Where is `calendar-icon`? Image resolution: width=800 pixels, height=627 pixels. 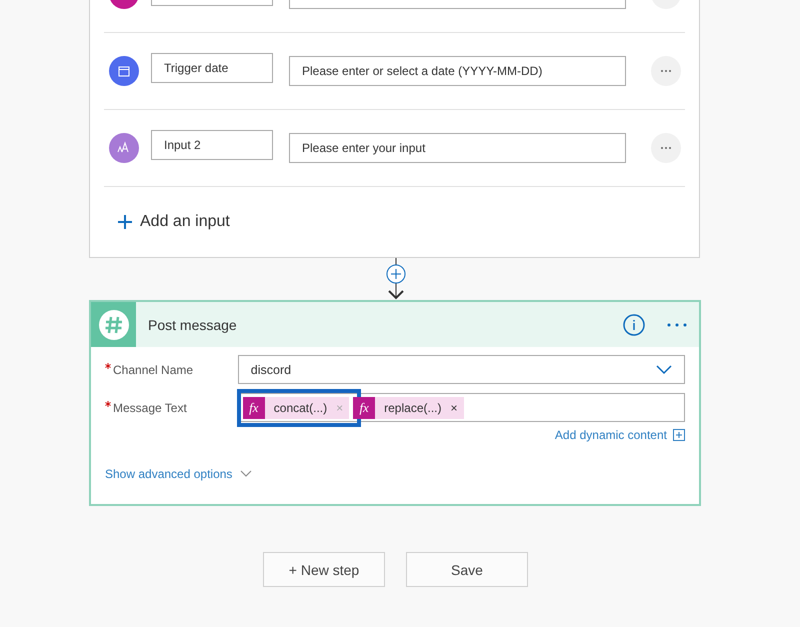
calendar-icon is located at coordinates (124, 71).